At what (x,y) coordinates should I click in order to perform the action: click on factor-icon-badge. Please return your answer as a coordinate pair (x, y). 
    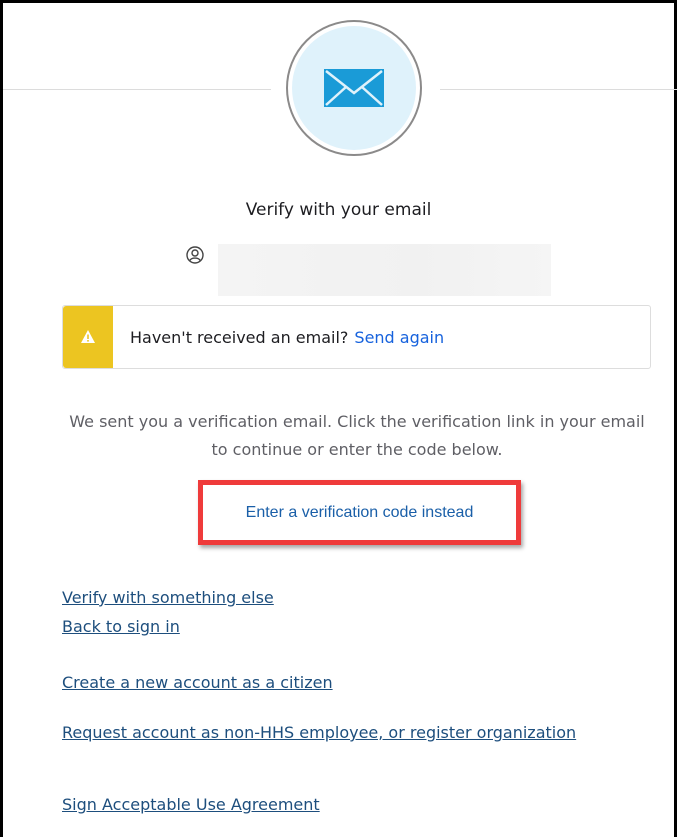
    Looking at the image, I should click on (354, 88).